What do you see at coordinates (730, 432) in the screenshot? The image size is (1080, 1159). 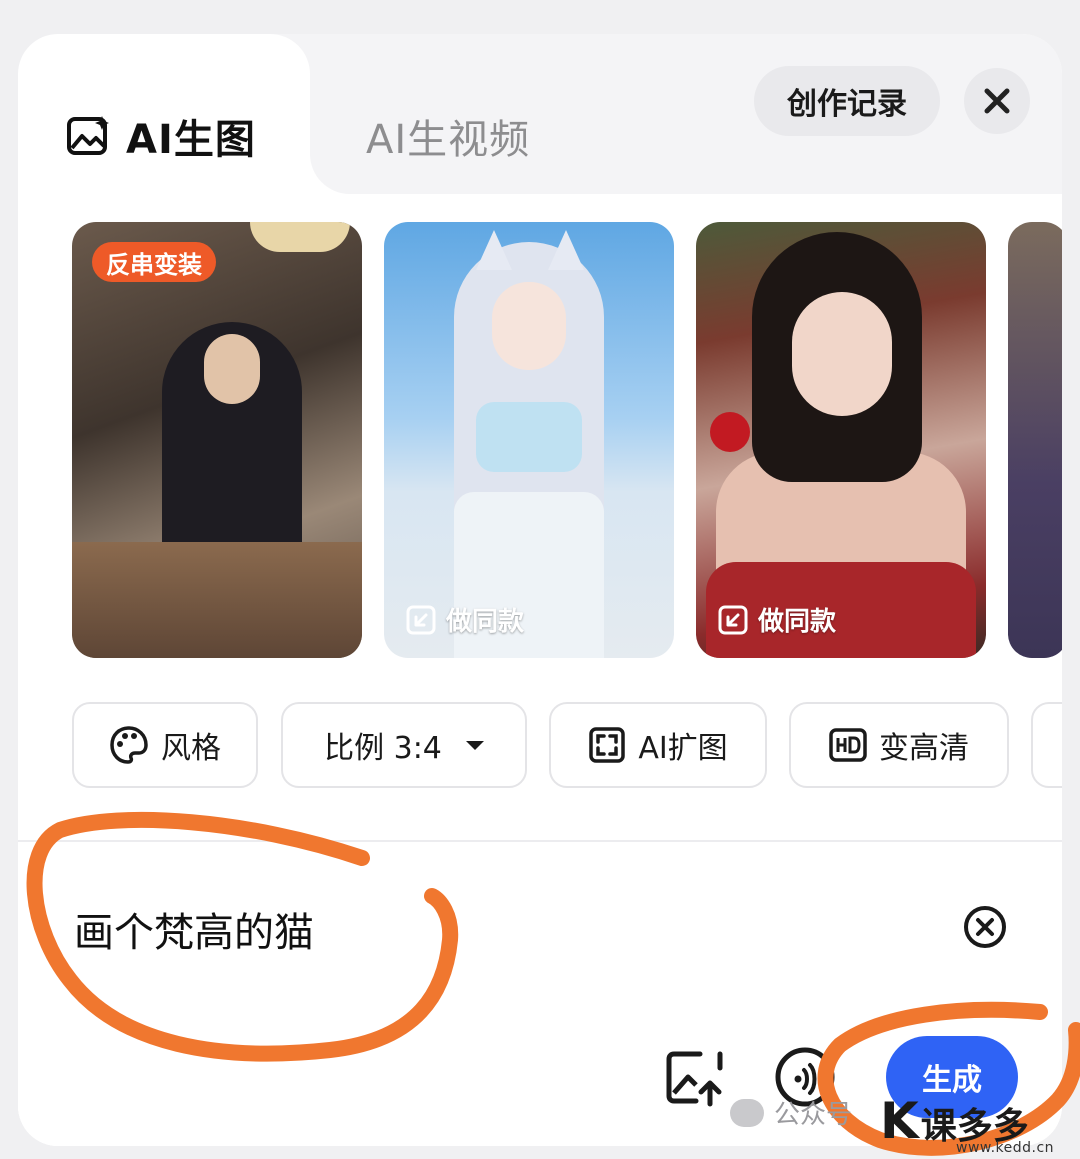 I see `rose-shape` at bounding box center [730, 432].